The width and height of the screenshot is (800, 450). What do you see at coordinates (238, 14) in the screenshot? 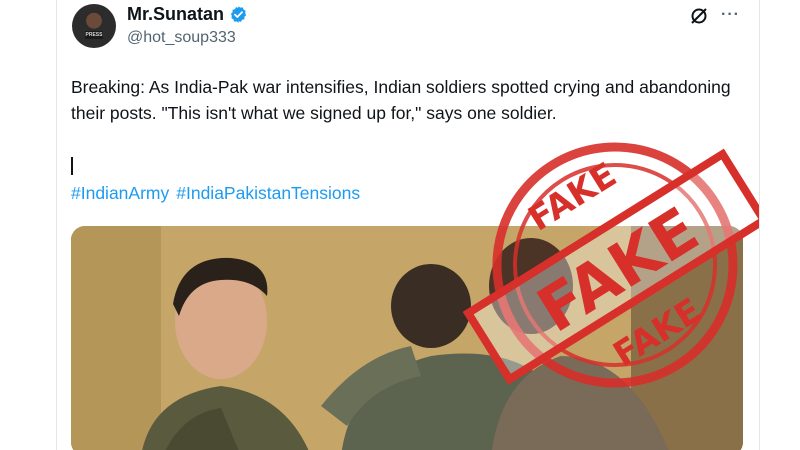
I see `verified-badge-icon` at bounding box center [238, 14].